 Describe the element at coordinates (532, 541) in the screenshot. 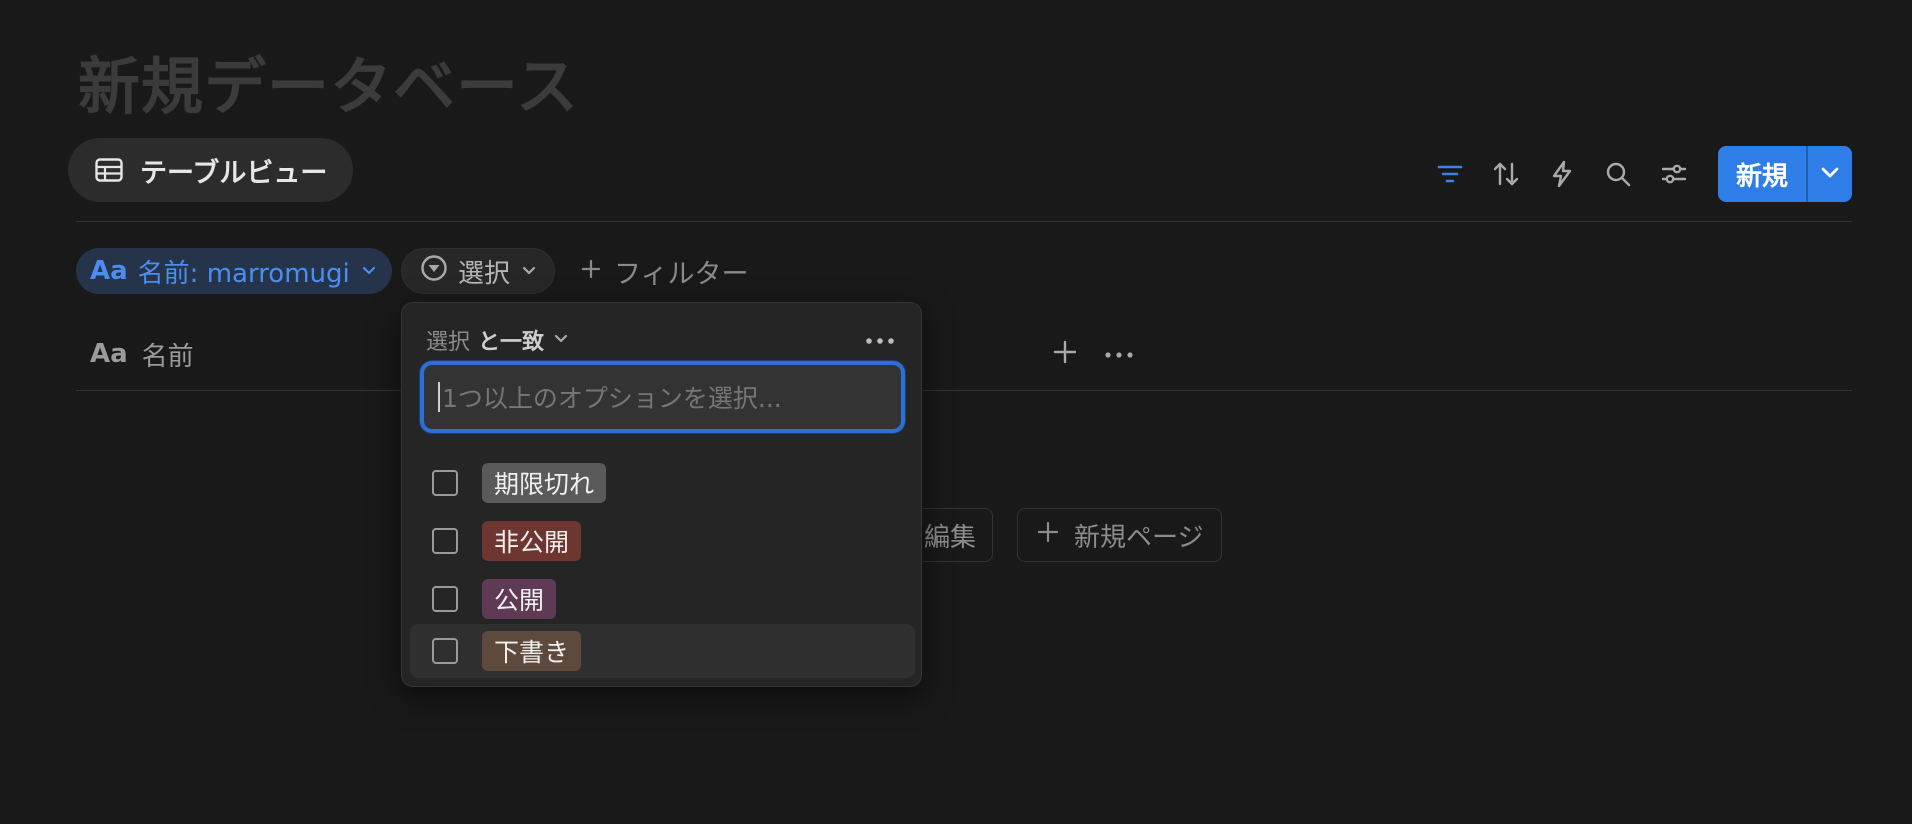

I see `option-tag: 非公開` at that location.